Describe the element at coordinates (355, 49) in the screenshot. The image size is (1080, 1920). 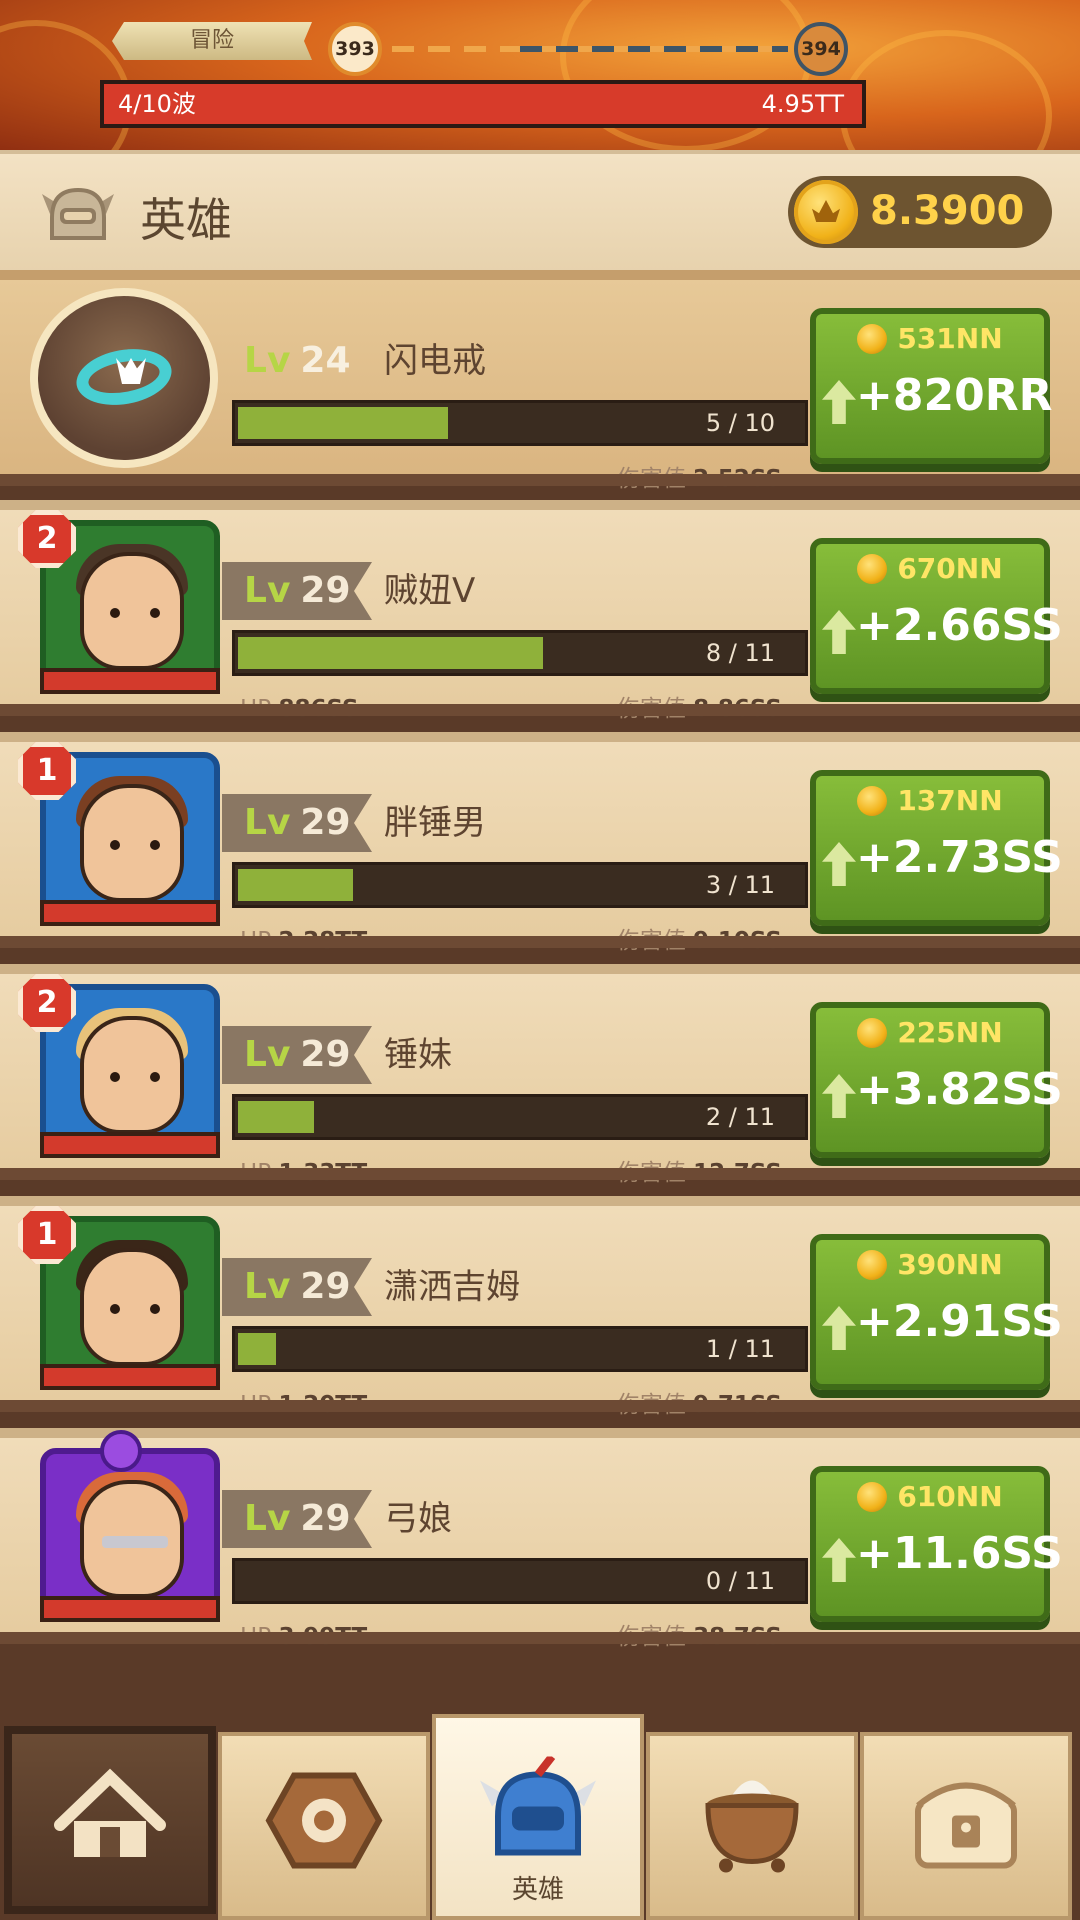
I see `current-stage-number: 393` at that location.